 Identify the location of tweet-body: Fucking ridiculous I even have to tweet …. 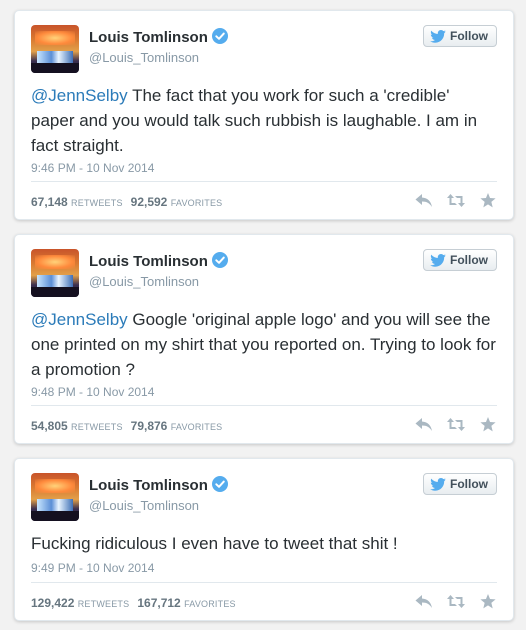
(214, 543).